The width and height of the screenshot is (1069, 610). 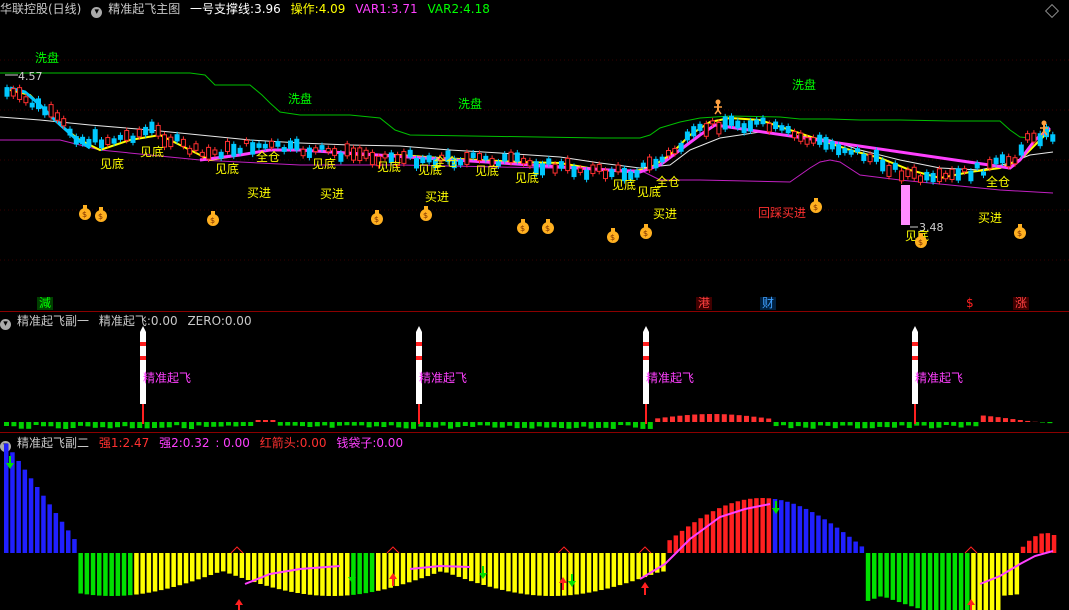 What do you see at coordinates (704, 303) in the screenshot?
I see `event-tag-hk: 港` at bounding box center [704, 303].